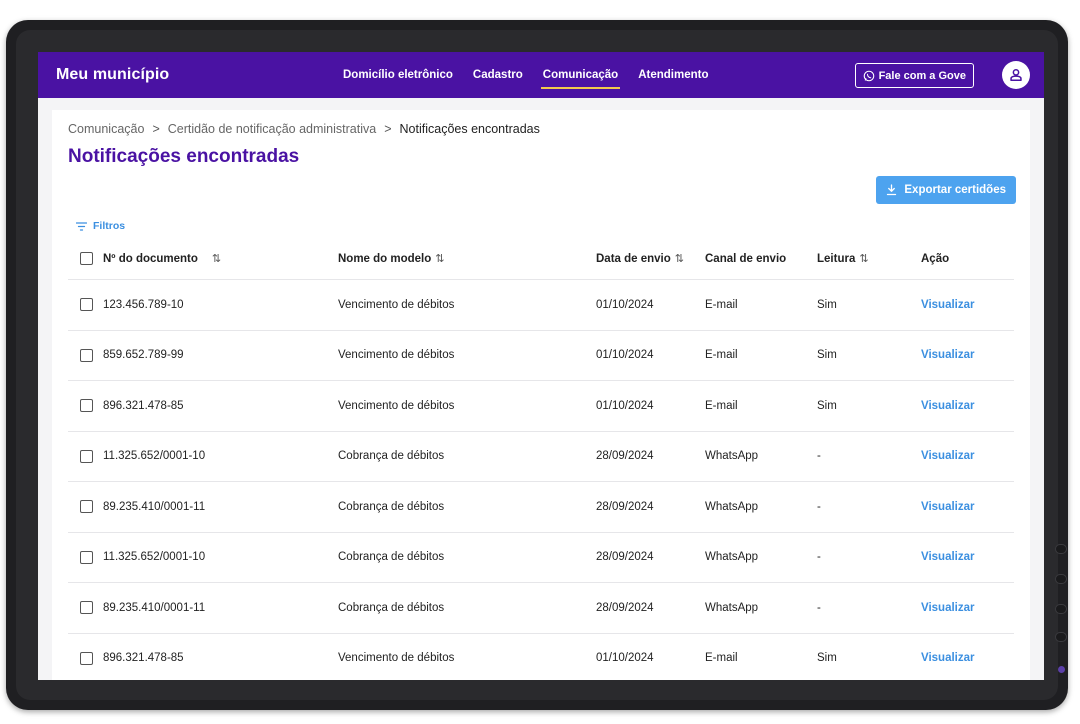  I want to click on user-icon, so click(1016, 75).